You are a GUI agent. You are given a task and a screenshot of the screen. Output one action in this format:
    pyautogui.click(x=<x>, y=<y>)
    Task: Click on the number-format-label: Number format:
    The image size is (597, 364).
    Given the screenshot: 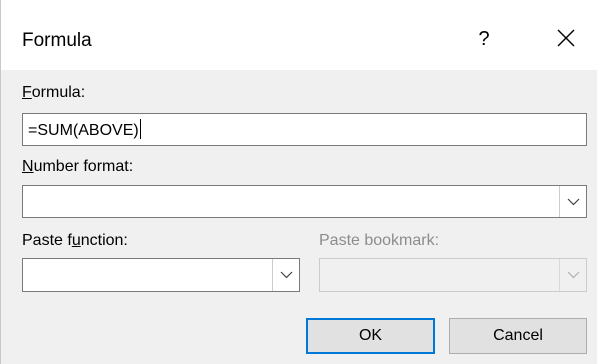 What is the action you would take?
    pyautogui.click(x=77, y=167)
    